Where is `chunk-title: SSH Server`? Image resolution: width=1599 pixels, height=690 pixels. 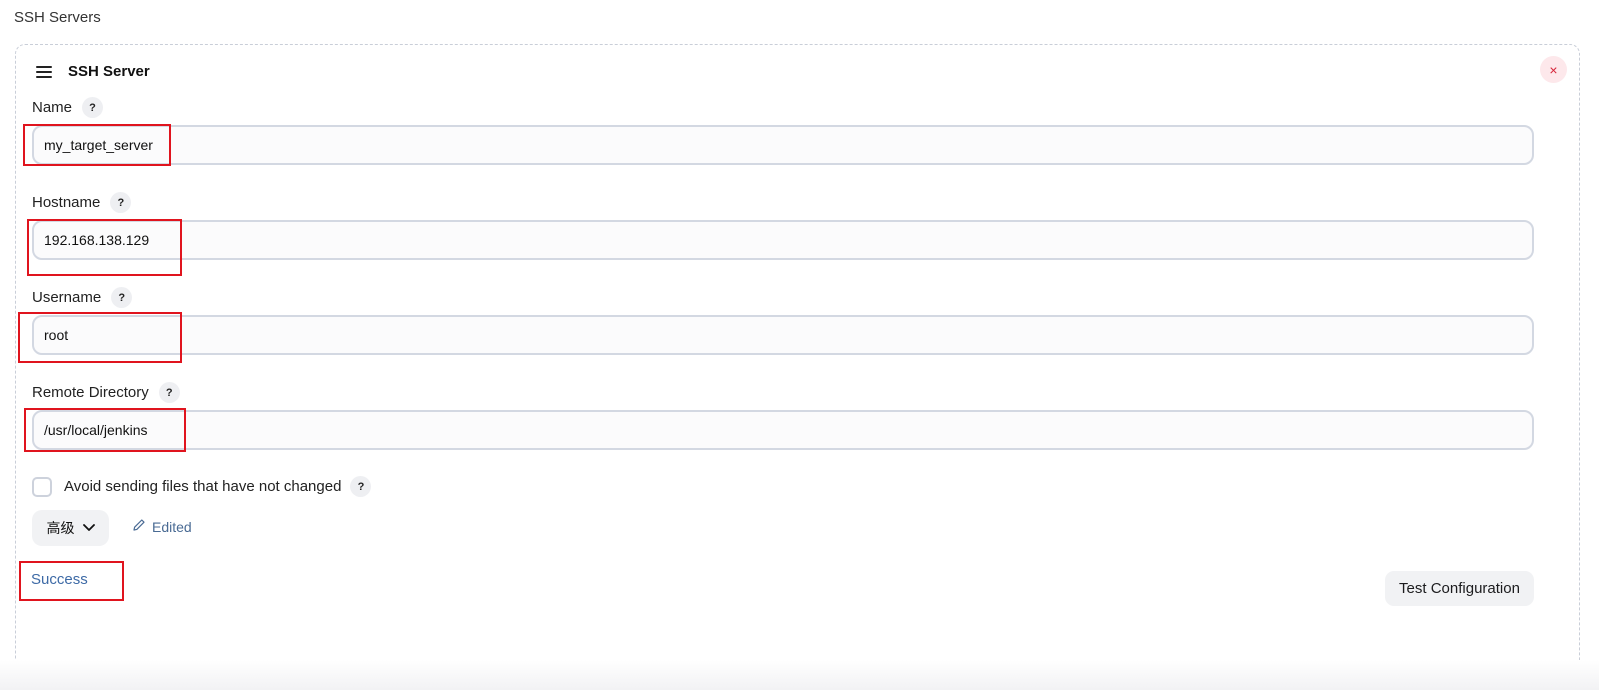 chunk-title: SSH Server is located at coordinates (109, 71).